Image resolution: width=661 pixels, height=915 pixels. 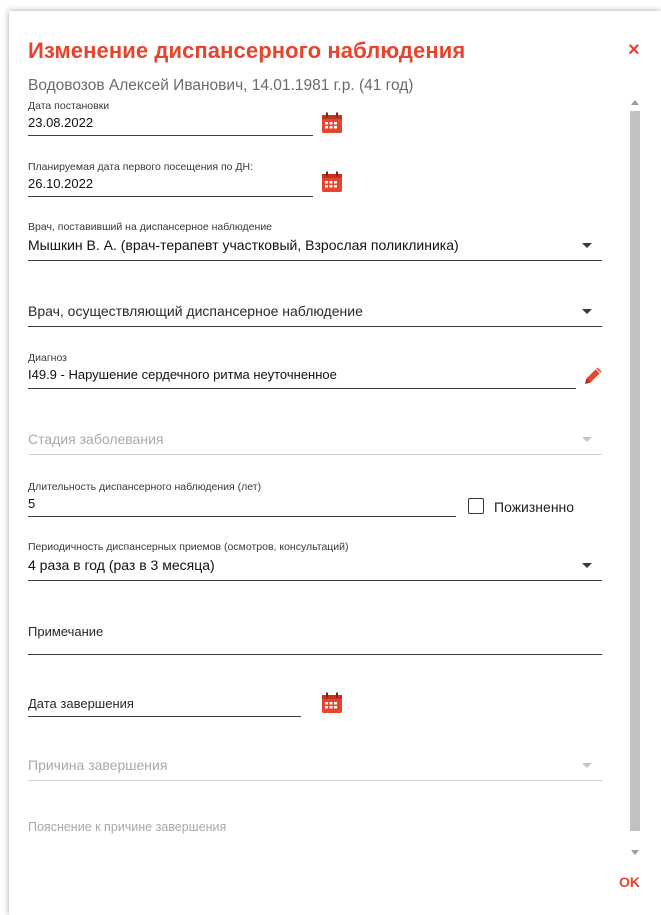 What do you see at coordinates (121, 565) in the screenshot?
I see `periodicity-value: 4 раза в год (раз в 3 месяца)` at bounding box center [121, 565].